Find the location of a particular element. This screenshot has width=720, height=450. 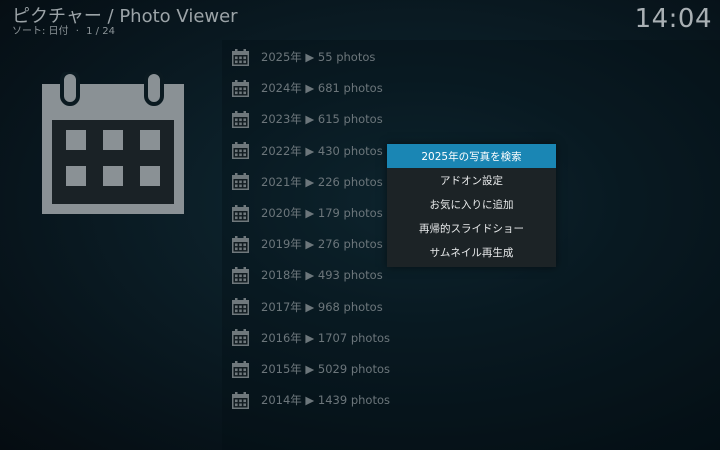

list-item: 2017年 ▶ 968 photos is located at coordinates (307, 307).